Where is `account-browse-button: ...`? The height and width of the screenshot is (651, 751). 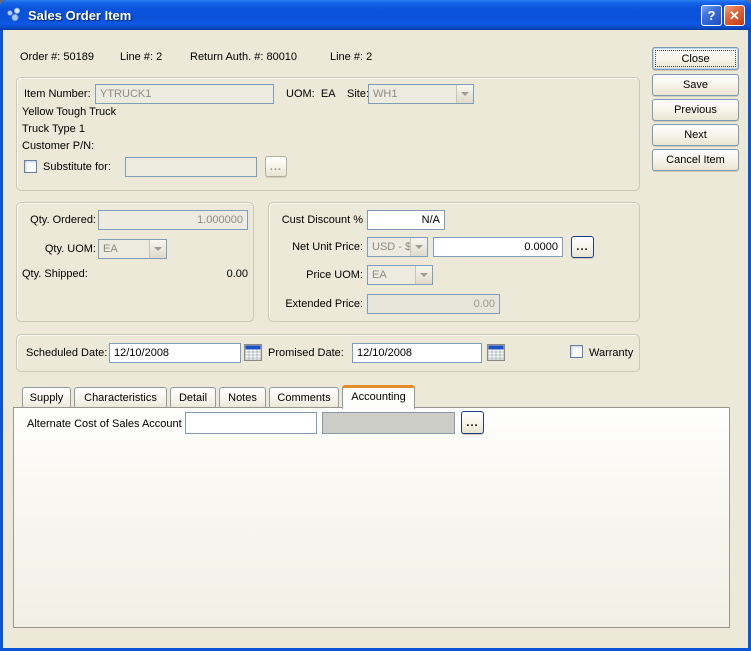
account-browse-button: ... is located at coordinates (472, 422).